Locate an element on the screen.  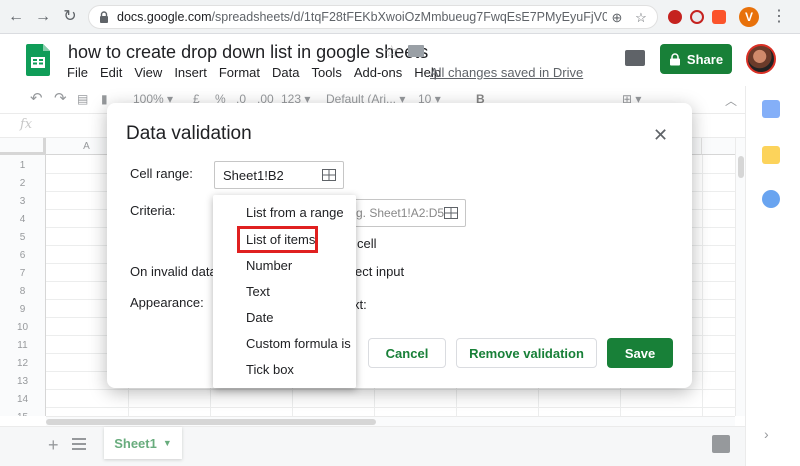
menu-format: Format is located at coordinates (239, 72).